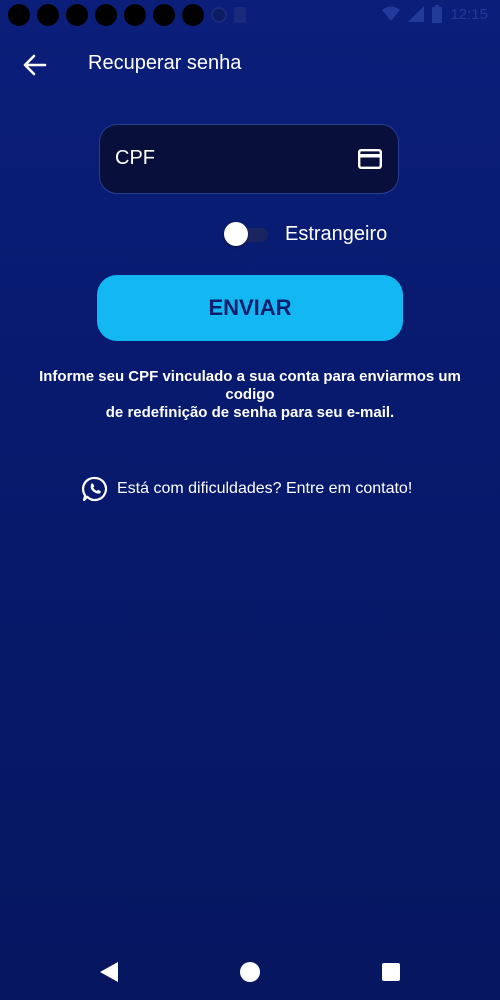 The height and width of the screenshot is (1000, 500). What do you see at coordinates (250, 64) in the screenshot?
I see `app-header: Recuperar senha` at bounding box center [250, 64].